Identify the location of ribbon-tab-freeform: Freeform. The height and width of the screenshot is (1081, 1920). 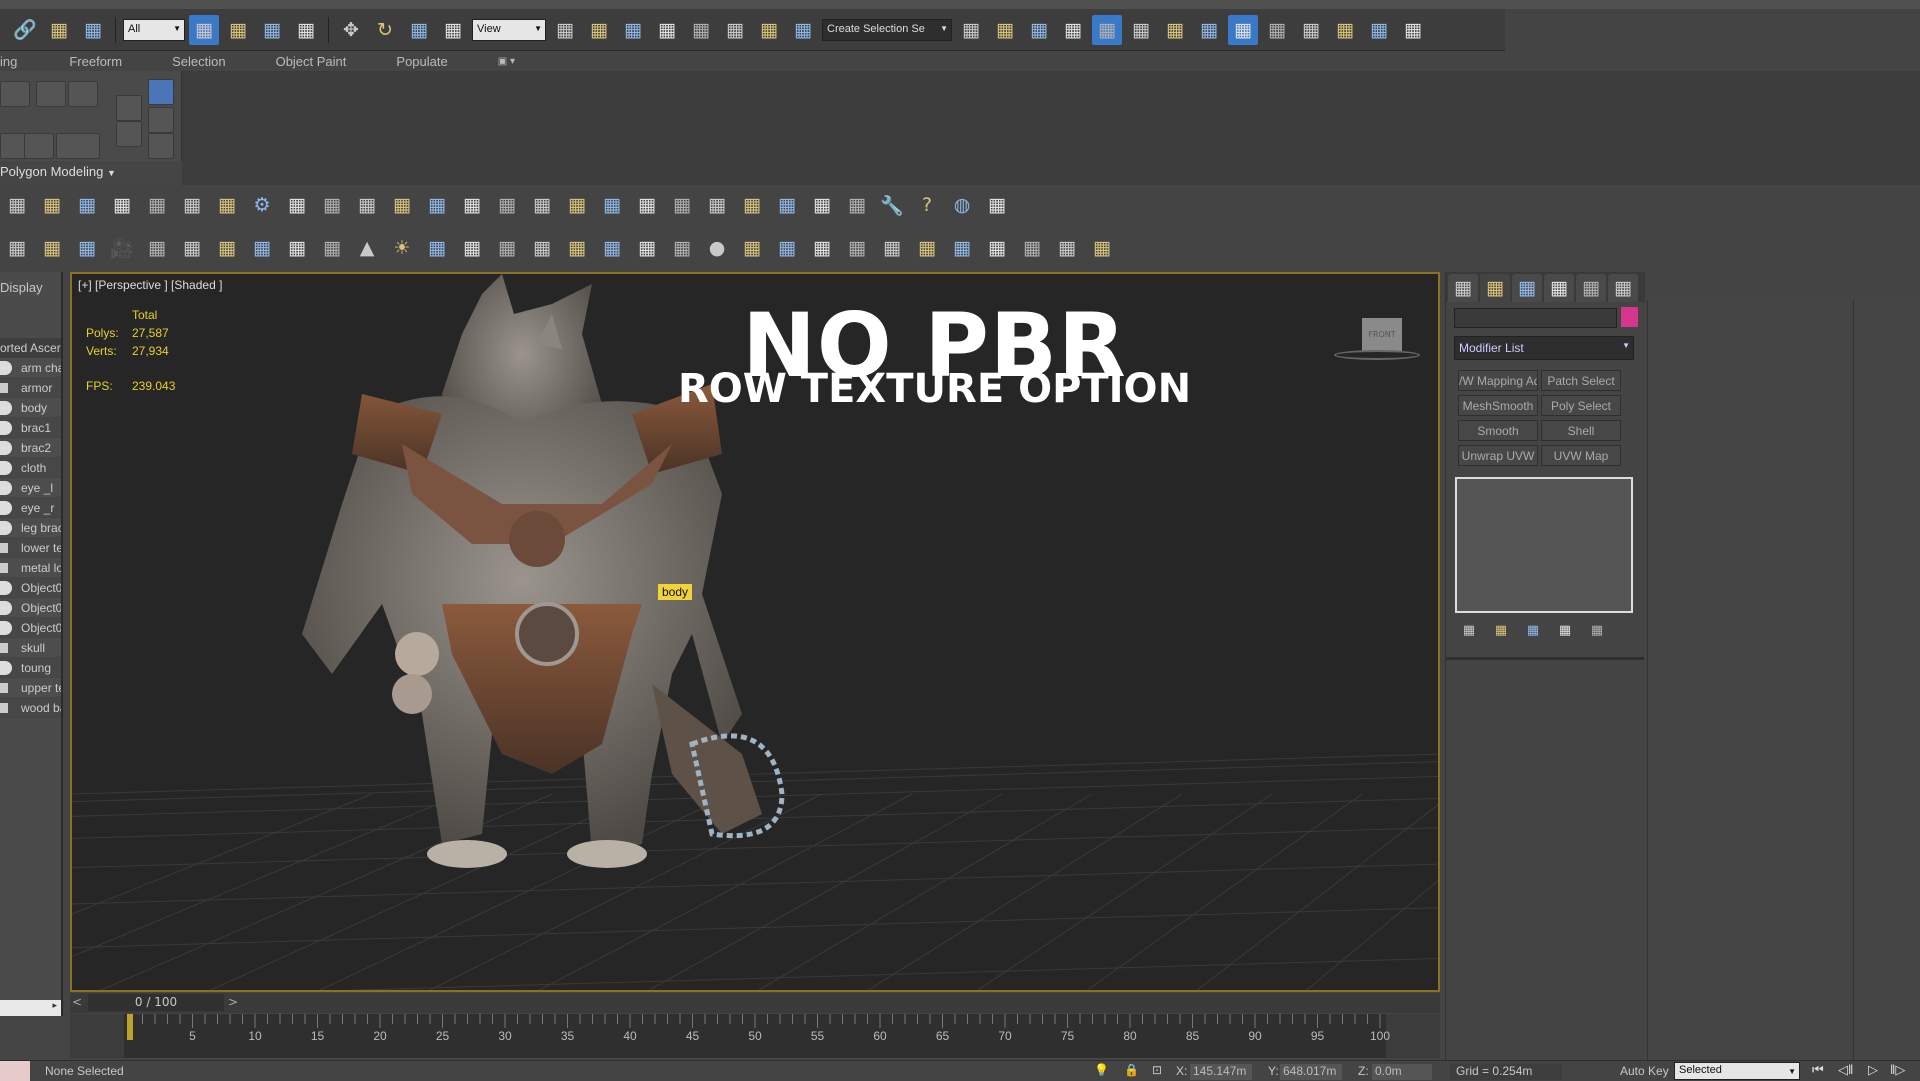
(95, 61).